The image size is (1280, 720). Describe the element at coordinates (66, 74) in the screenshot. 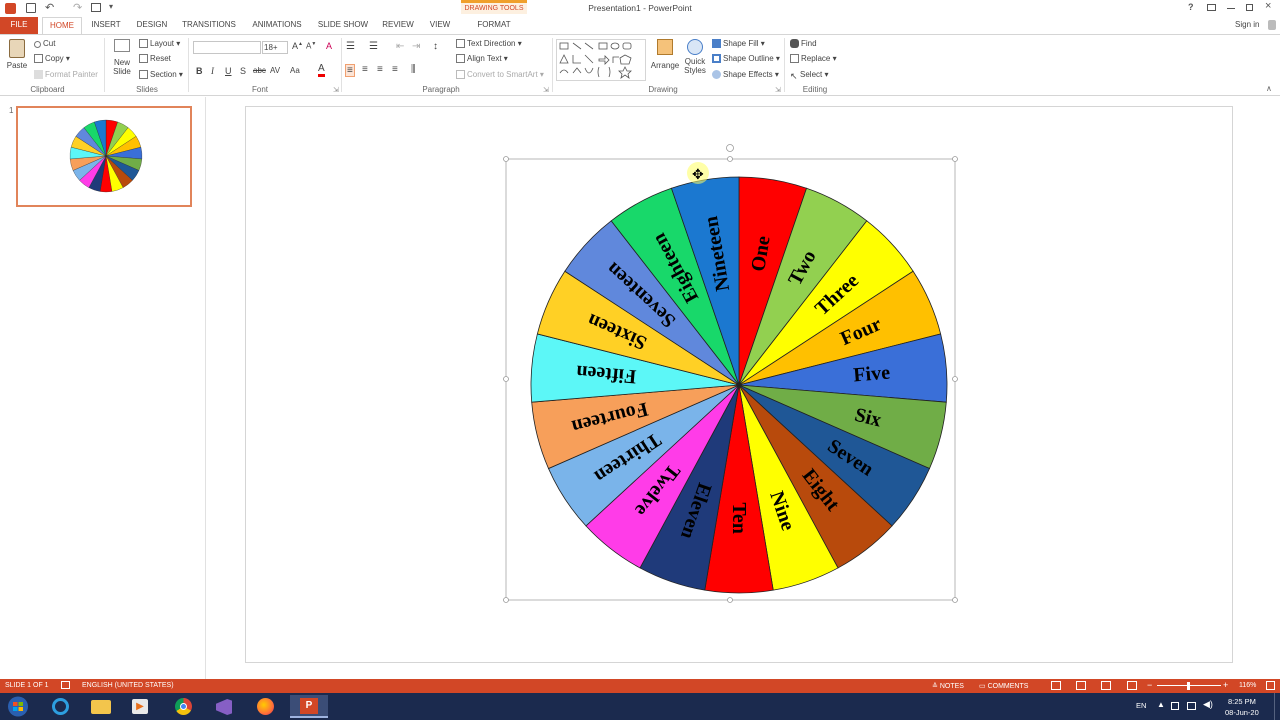

I see `format-painter-button: Format Painter` at that location.